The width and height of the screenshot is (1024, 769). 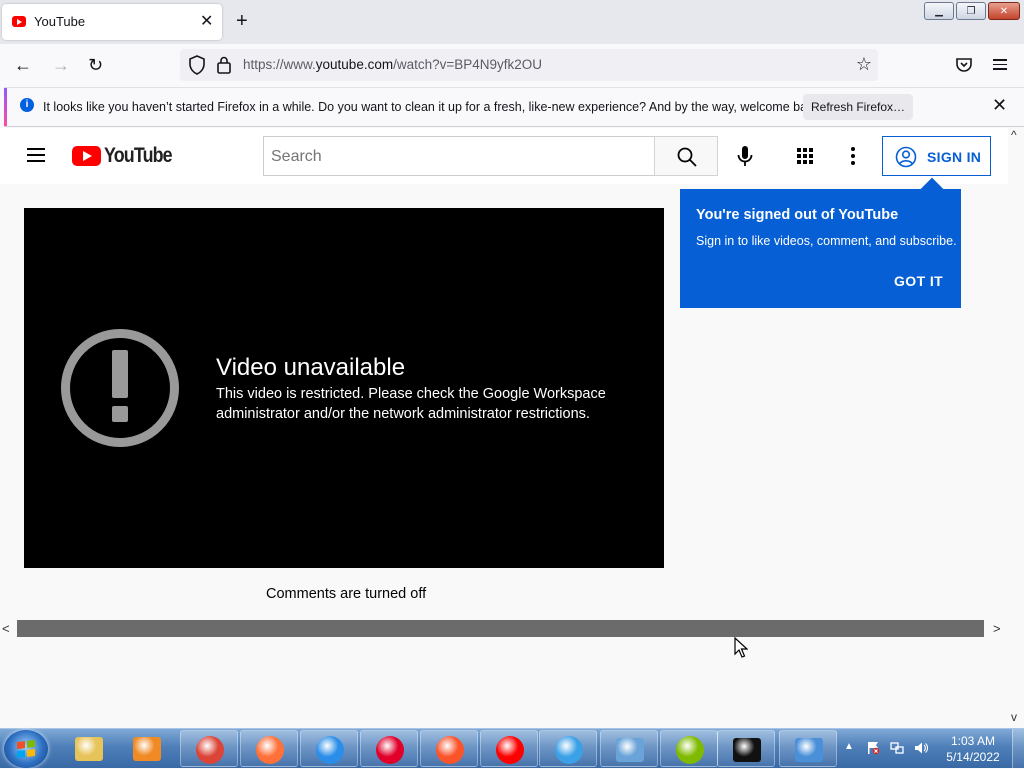 What do you see at coordinates (1016, 428) in the screenshot?
I see `vertical-scrollbar: ^ v` at bounding box center [1016, 428].